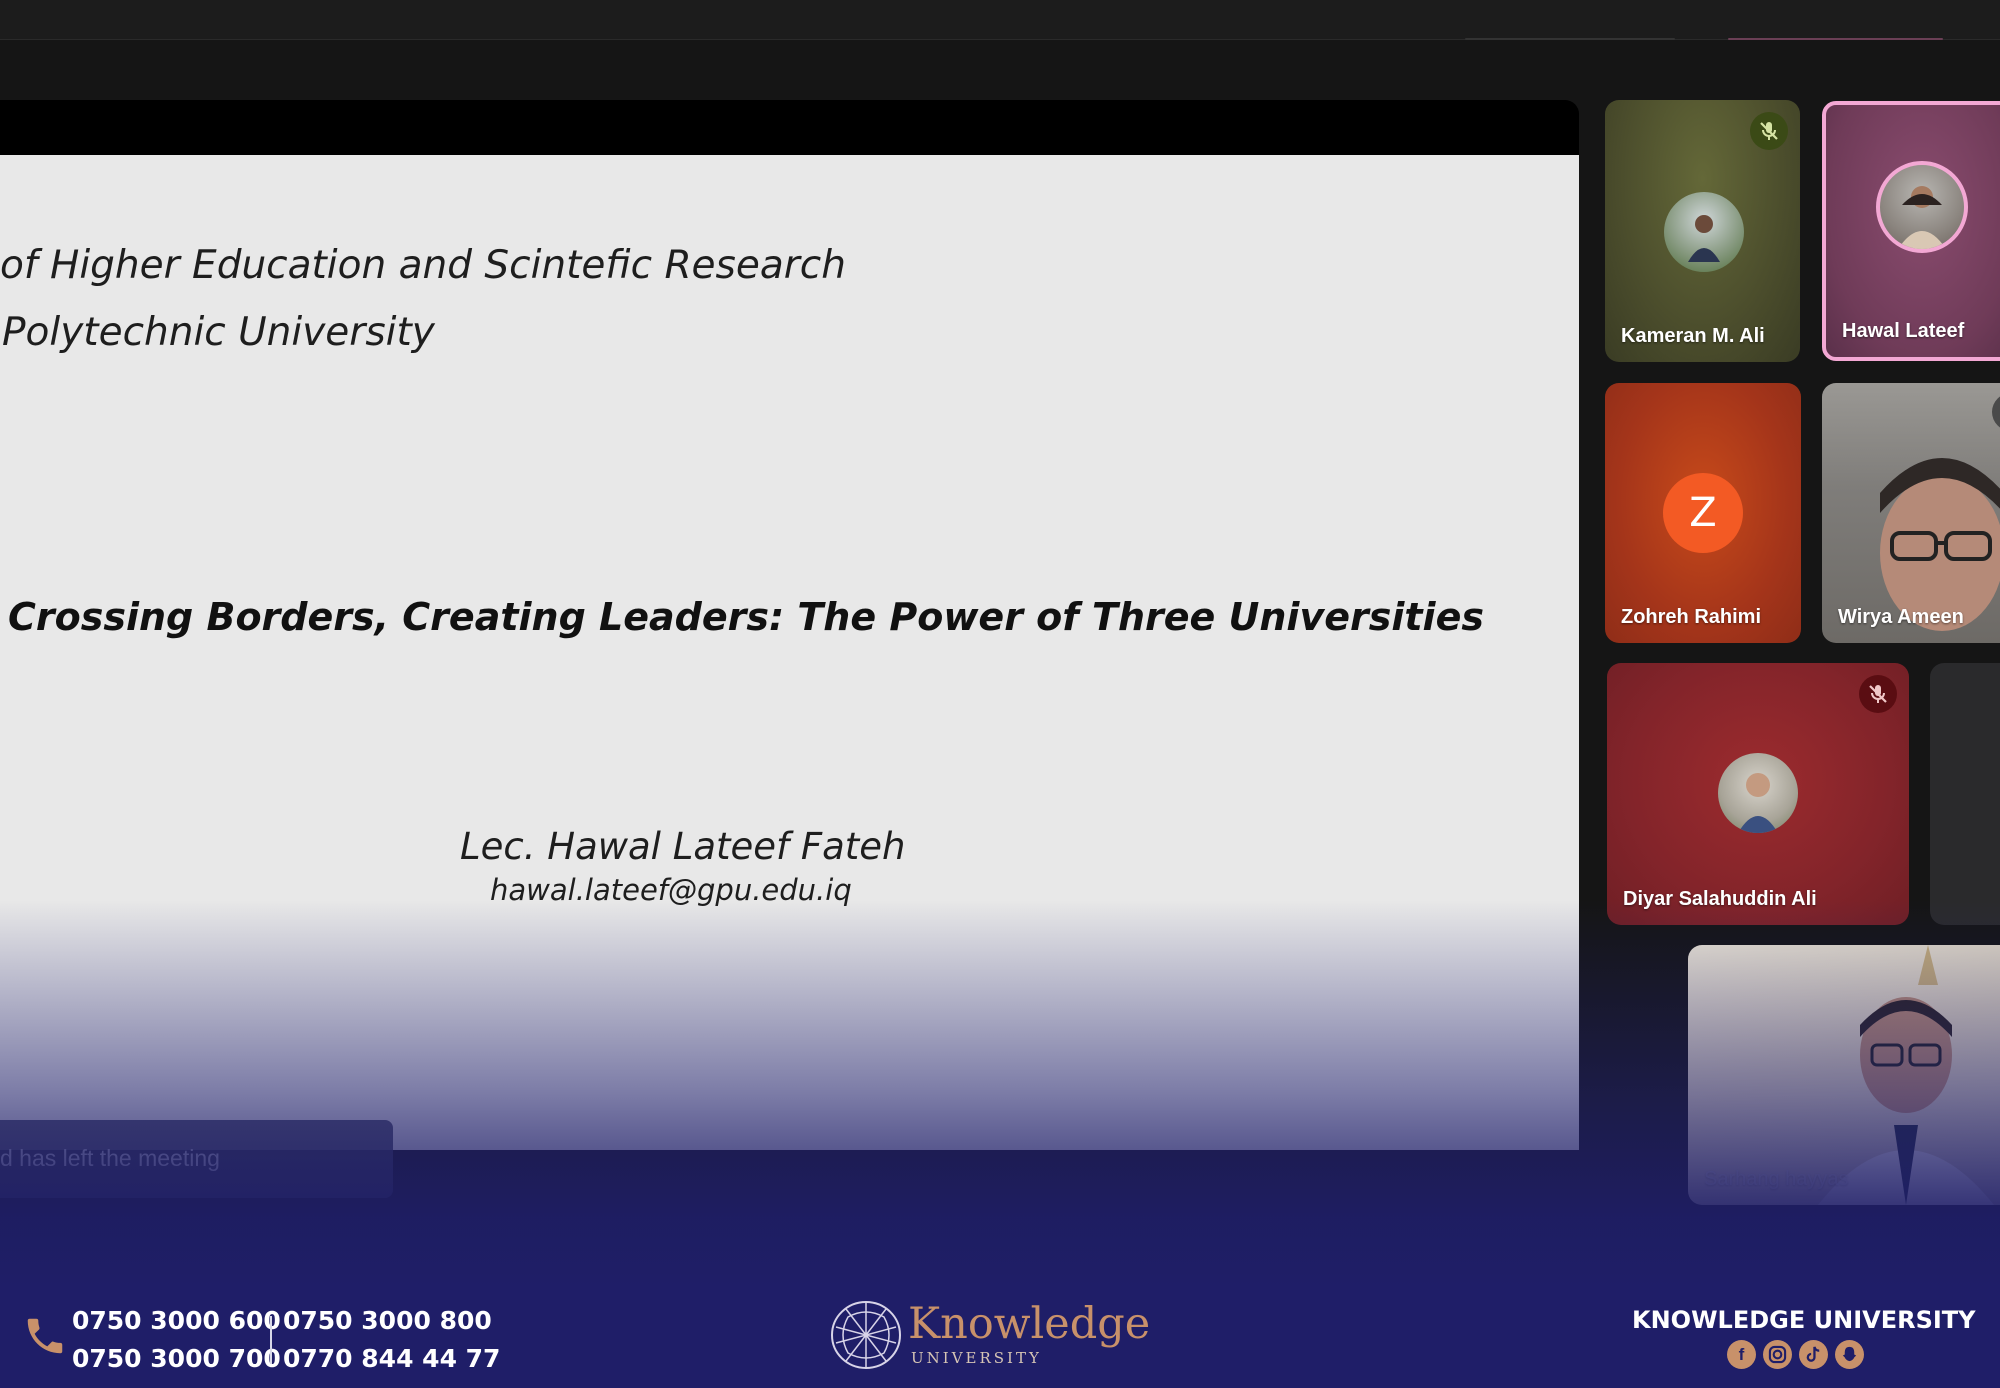  I want to click on participant-name: Diyar Salahuddin Ali, so click(1720, 899).